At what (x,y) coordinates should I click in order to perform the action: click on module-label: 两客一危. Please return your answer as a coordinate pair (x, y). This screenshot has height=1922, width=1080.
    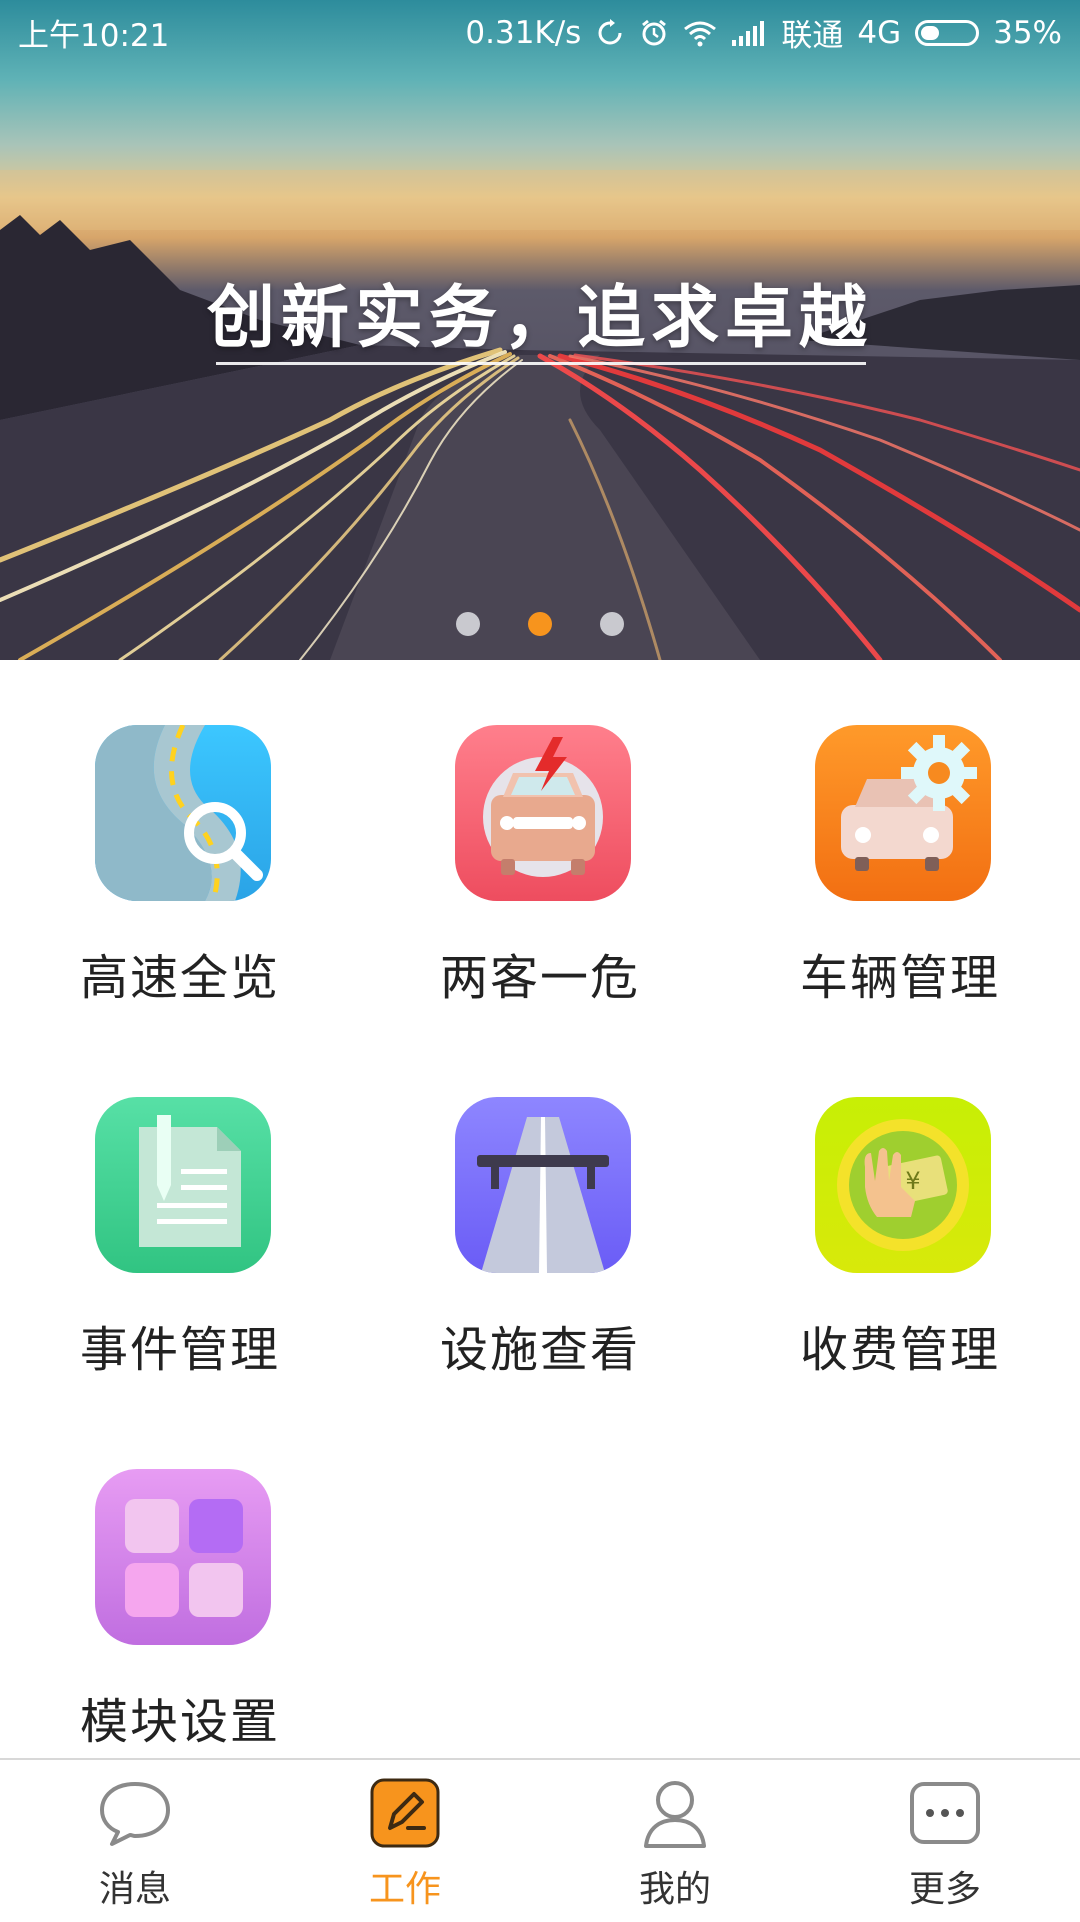
    Looking at the image, I should click on (539, 978).